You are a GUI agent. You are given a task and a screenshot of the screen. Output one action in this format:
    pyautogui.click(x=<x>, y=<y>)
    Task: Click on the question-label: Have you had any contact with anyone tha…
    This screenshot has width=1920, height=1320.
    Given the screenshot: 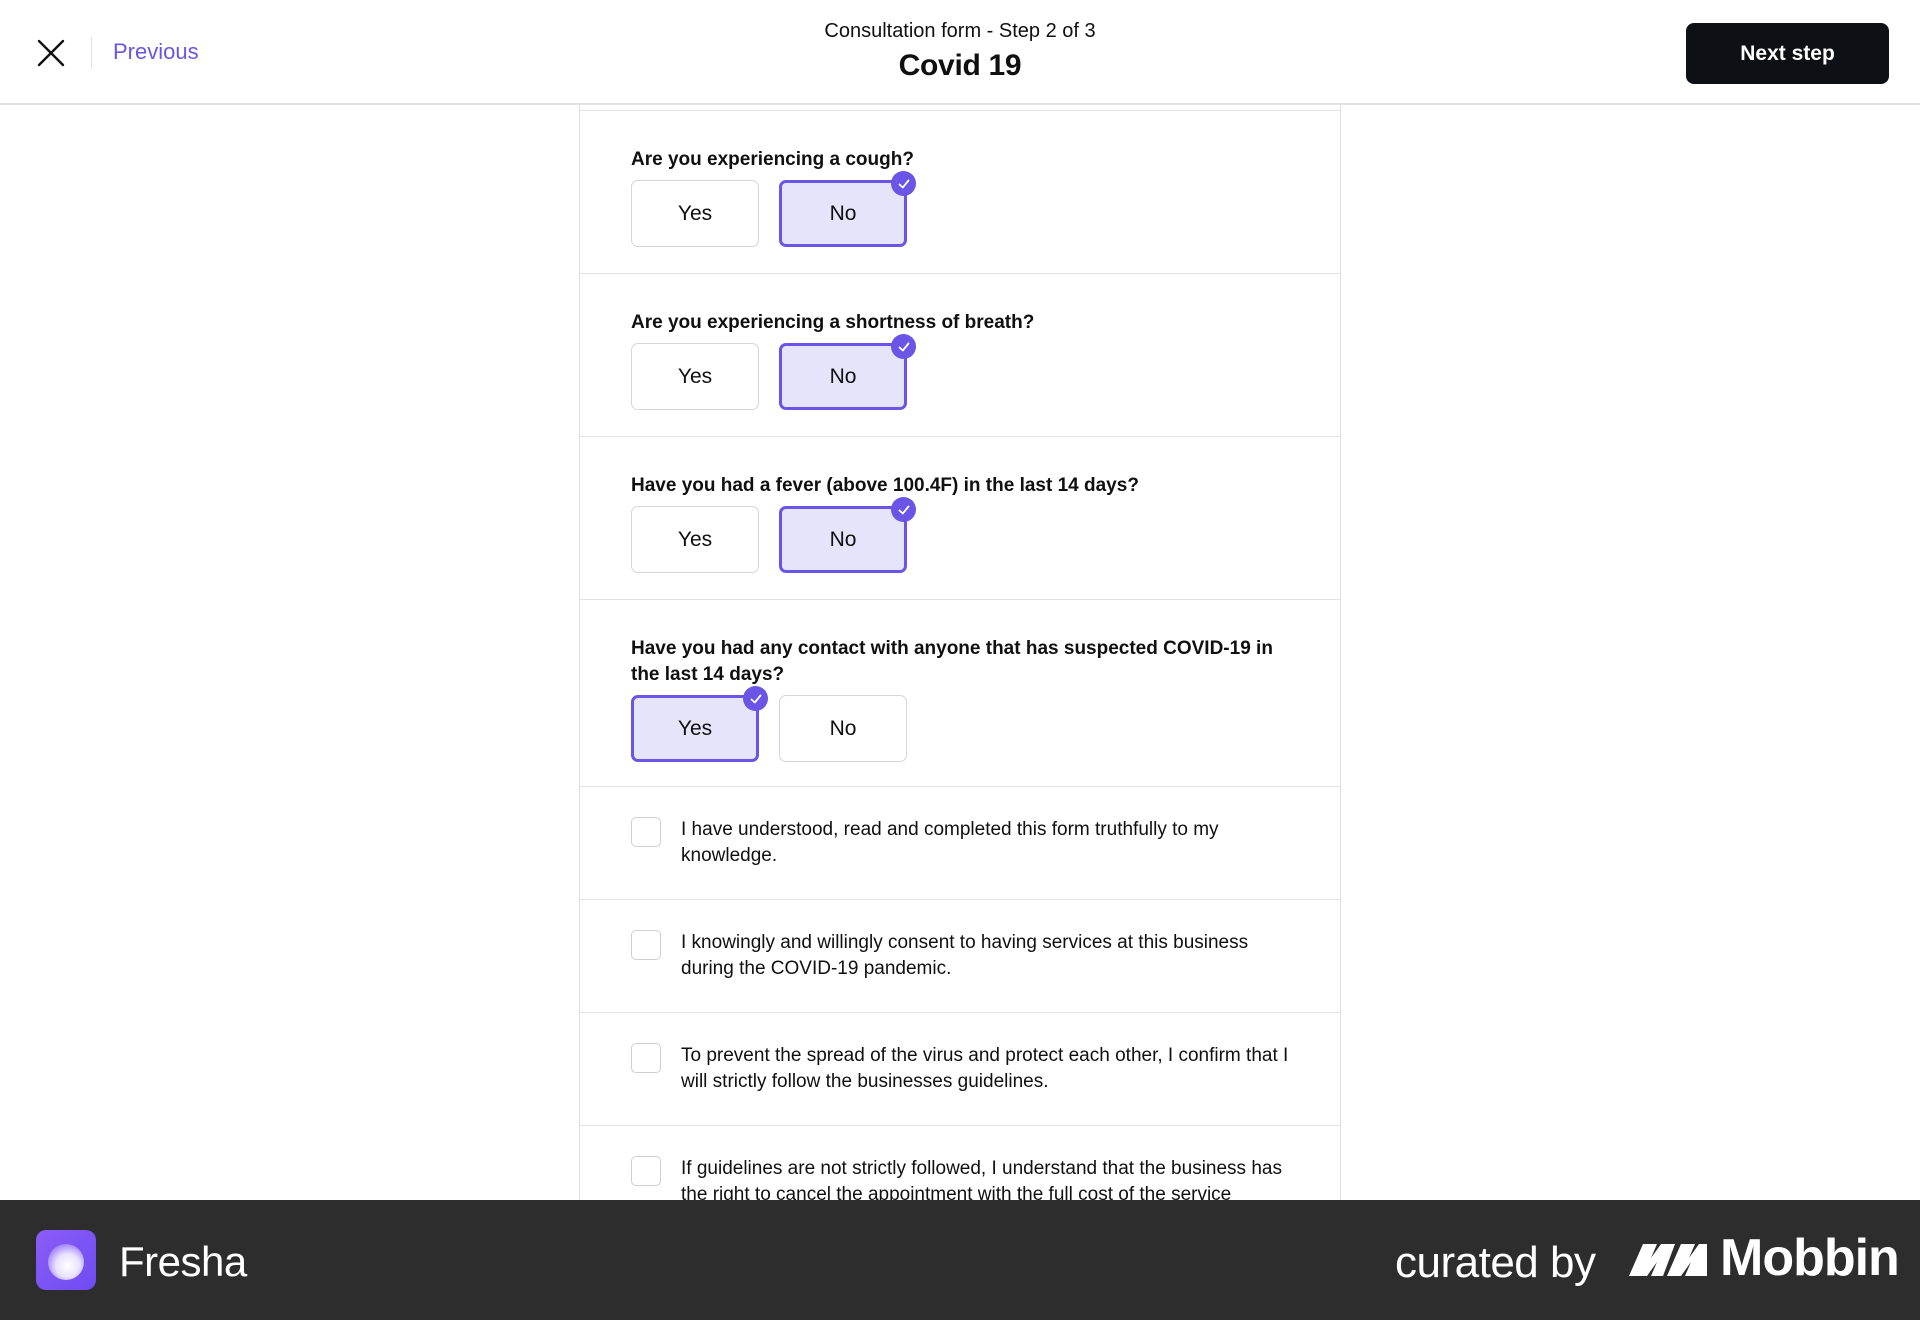 What is the action you would take?
    pyautogui.click(x=952, y=661)
    